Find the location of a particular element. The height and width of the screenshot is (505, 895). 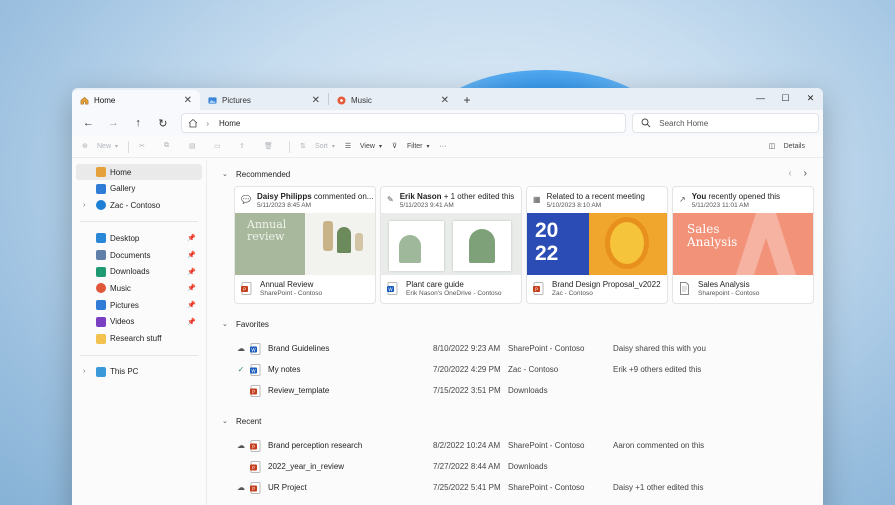

view-button: ☰ View ▾ is located at coordinates (363, 147).